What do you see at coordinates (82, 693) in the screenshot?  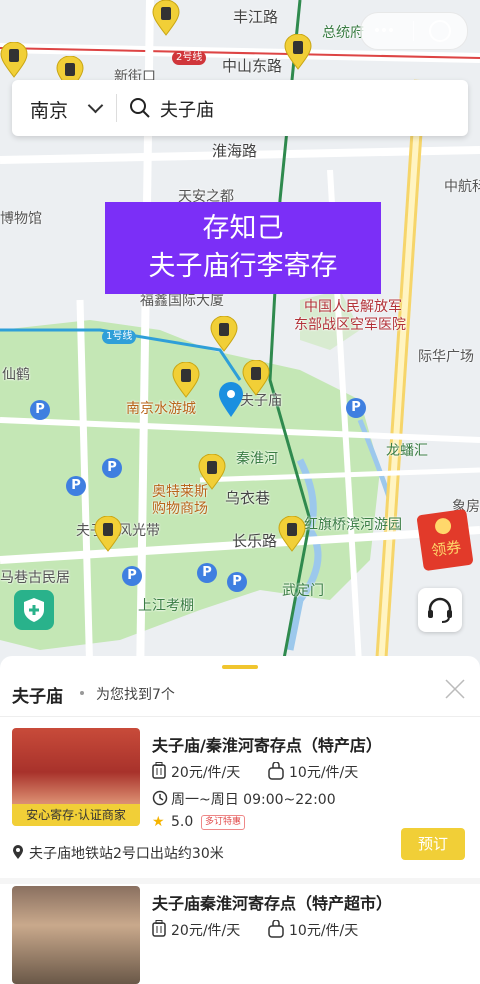 I see `separator-dot` at bounding box center [82, 693].